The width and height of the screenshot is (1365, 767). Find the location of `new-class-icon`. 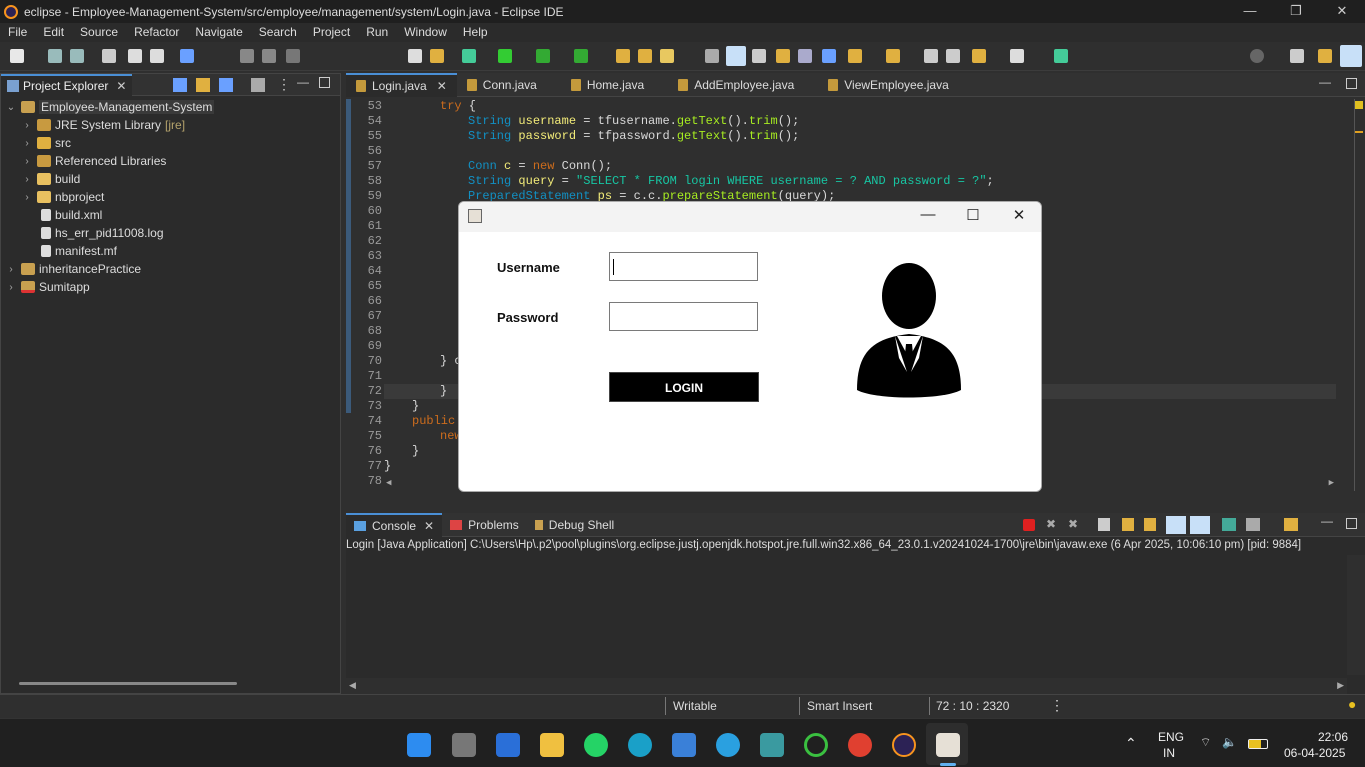

new-class-icon is located at coordinates (667, 56).